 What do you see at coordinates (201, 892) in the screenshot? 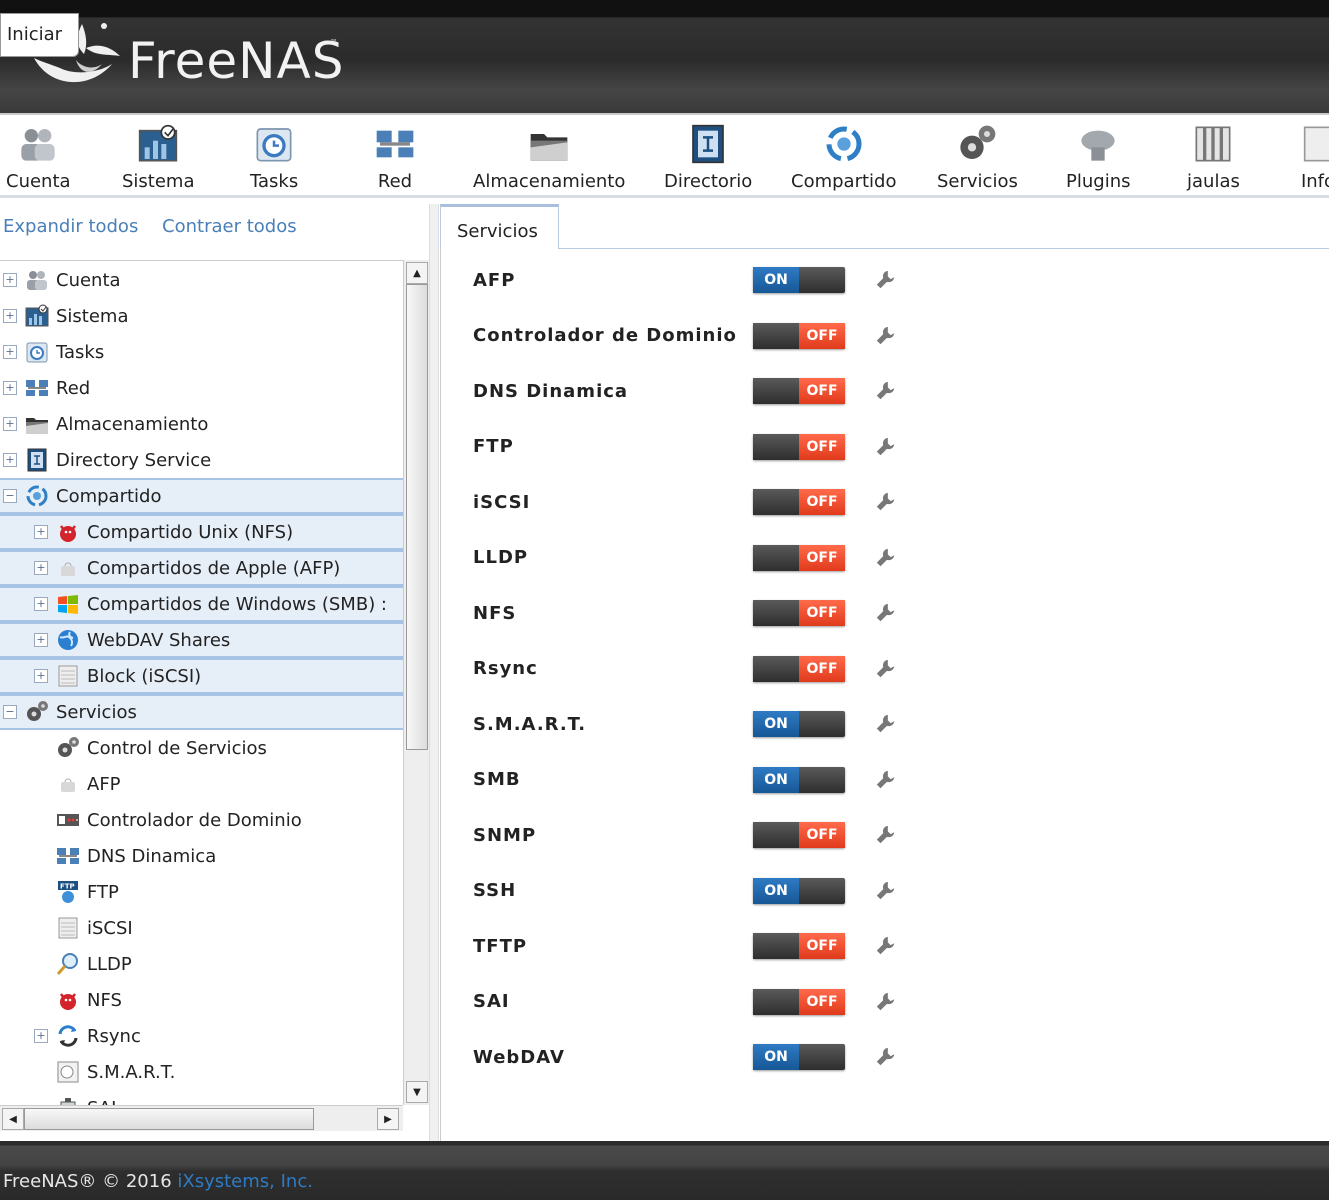
I see `tree-item: FTP FTP` at bounding box center [201, 892].